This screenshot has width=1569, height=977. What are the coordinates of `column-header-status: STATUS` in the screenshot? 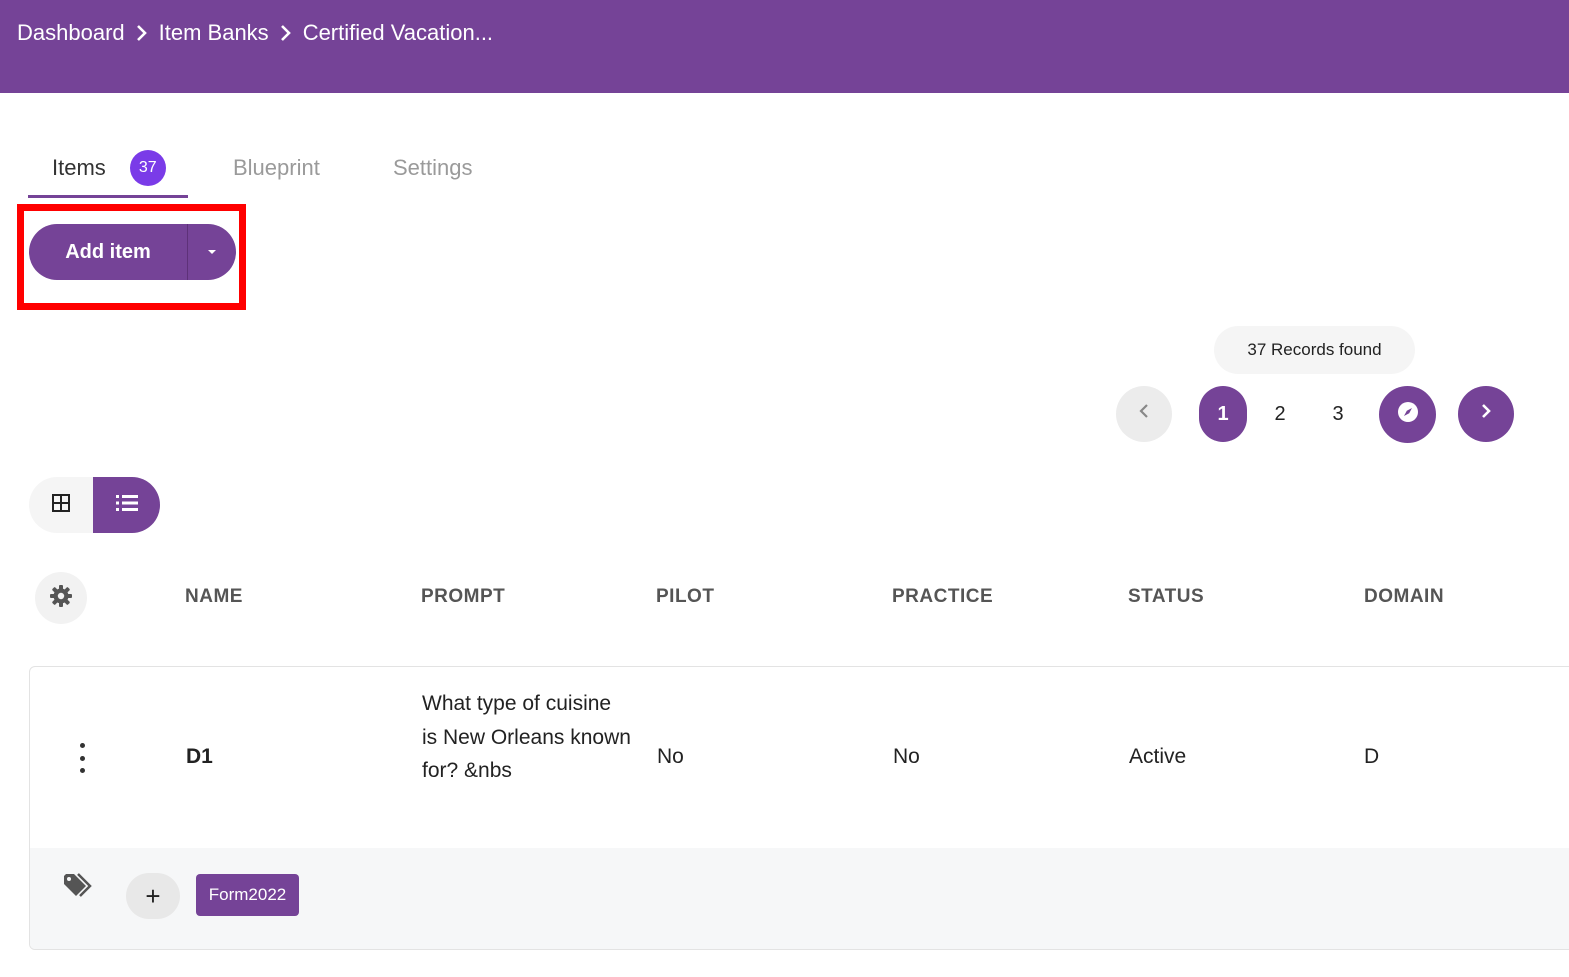 It's located at (1166, 597).